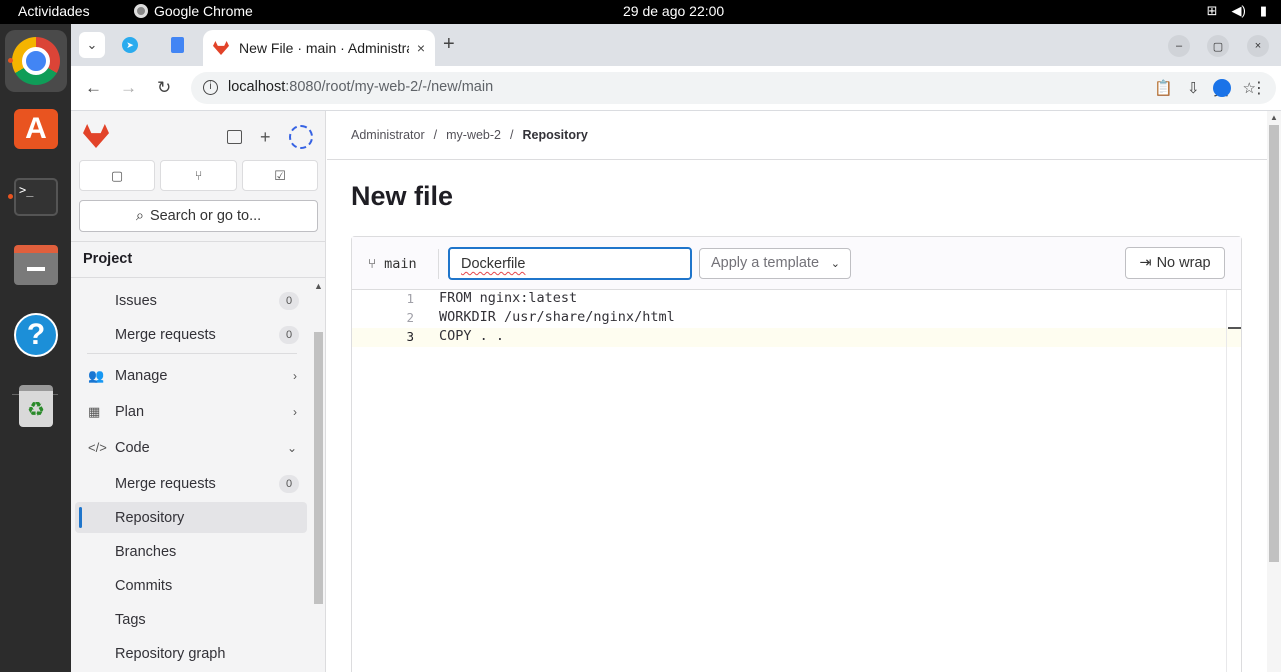 This screenshot has height=672, width=1281. What do you see at coordinates (1226, 481) in the screenshot?
I see `editor-scrollbar` at bounding box center [1226, 481].